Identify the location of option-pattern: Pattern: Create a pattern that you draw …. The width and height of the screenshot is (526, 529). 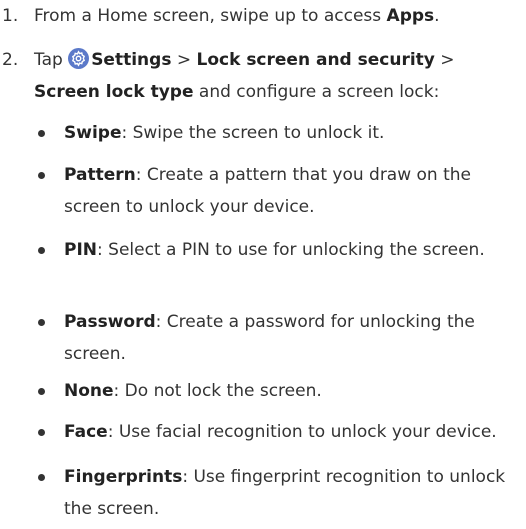
(277, 191).